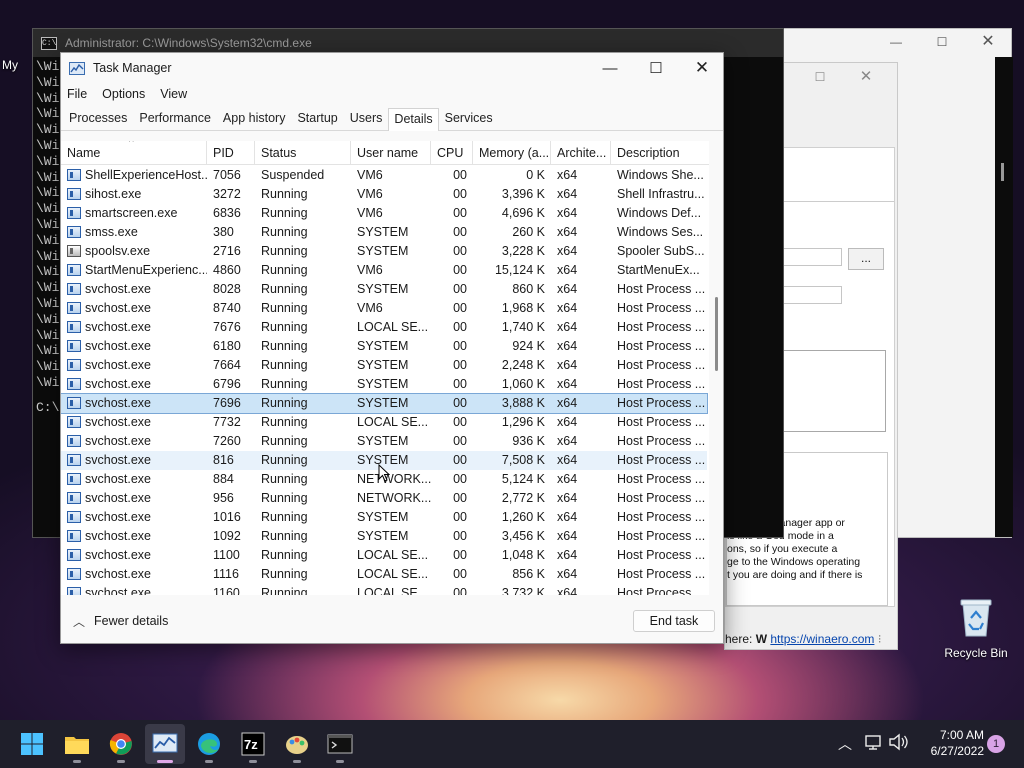 This screenshot has height=768, width=1024. What do you see at coordinates (231, 153) in the screenshot?
I see `column-header-pid: PID` at bounding box center [231, 153].